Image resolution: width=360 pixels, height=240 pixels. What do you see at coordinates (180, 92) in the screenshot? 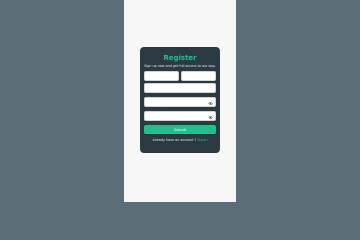
I see `email-field` at bounding box center [180, 92].